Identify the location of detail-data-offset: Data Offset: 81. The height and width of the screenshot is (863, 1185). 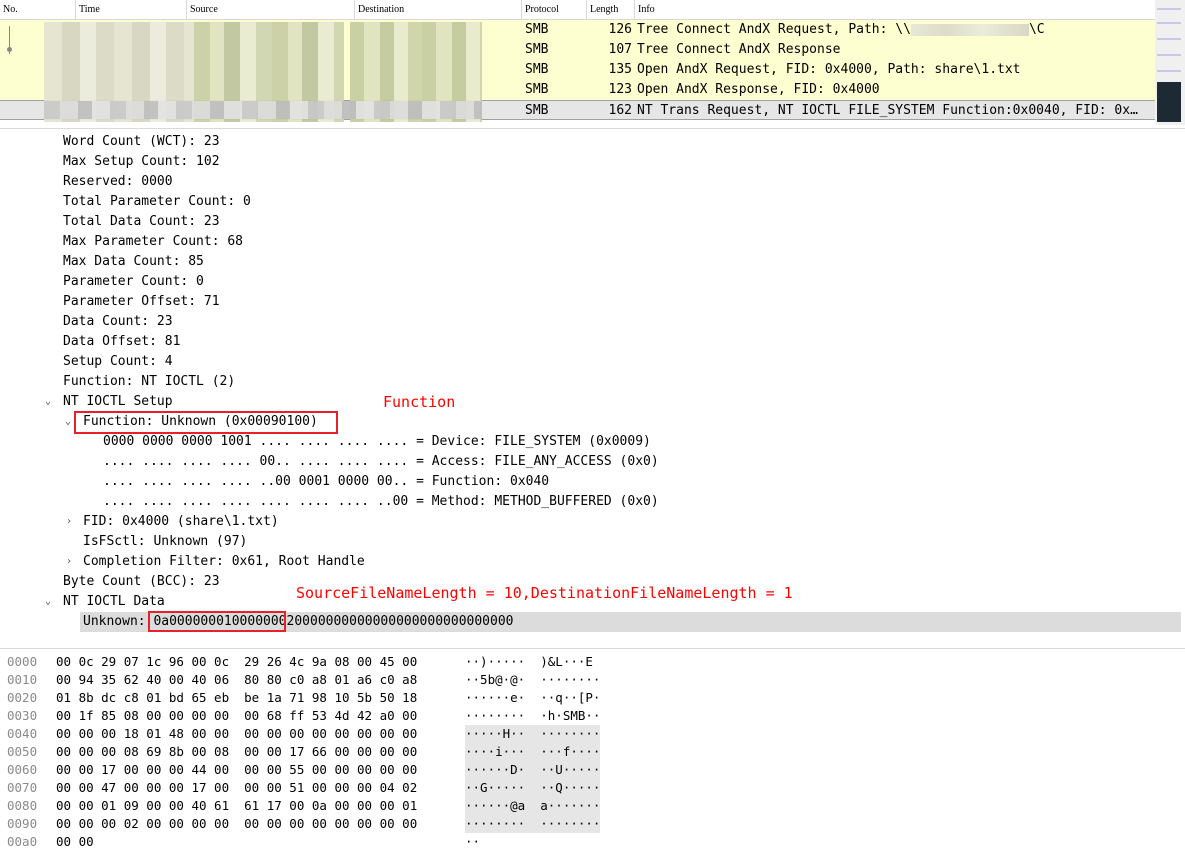
(121, 342).